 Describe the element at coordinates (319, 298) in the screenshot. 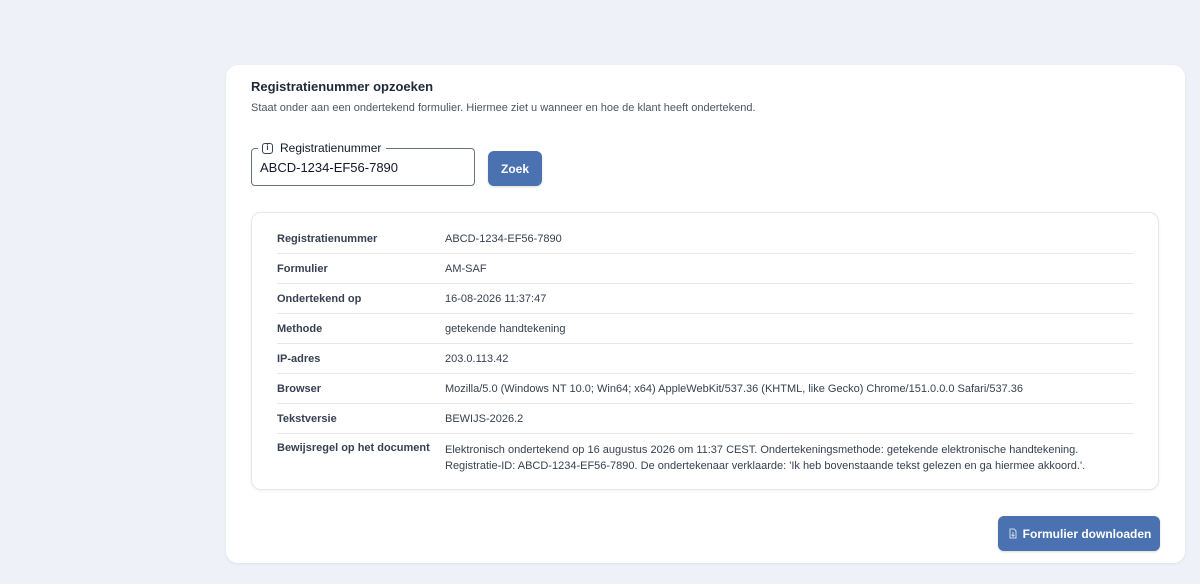

I see `detail-label: Ondertekend op` at that location.